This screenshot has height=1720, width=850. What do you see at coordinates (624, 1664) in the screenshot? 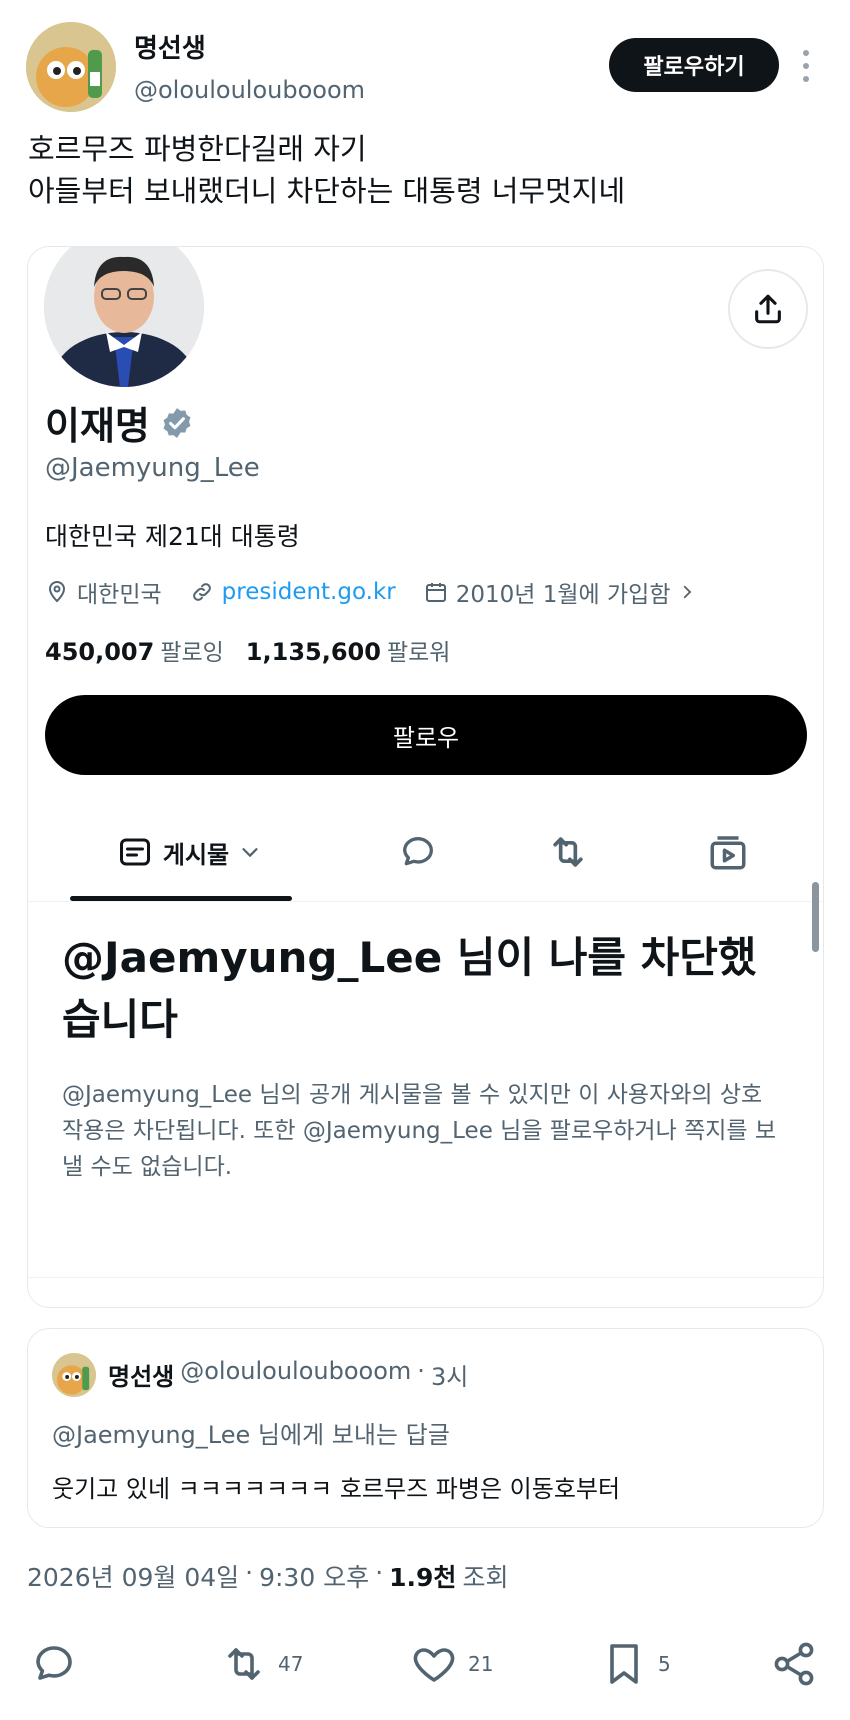
I see `bookmark-icon` at bounding box center [624, 1664].